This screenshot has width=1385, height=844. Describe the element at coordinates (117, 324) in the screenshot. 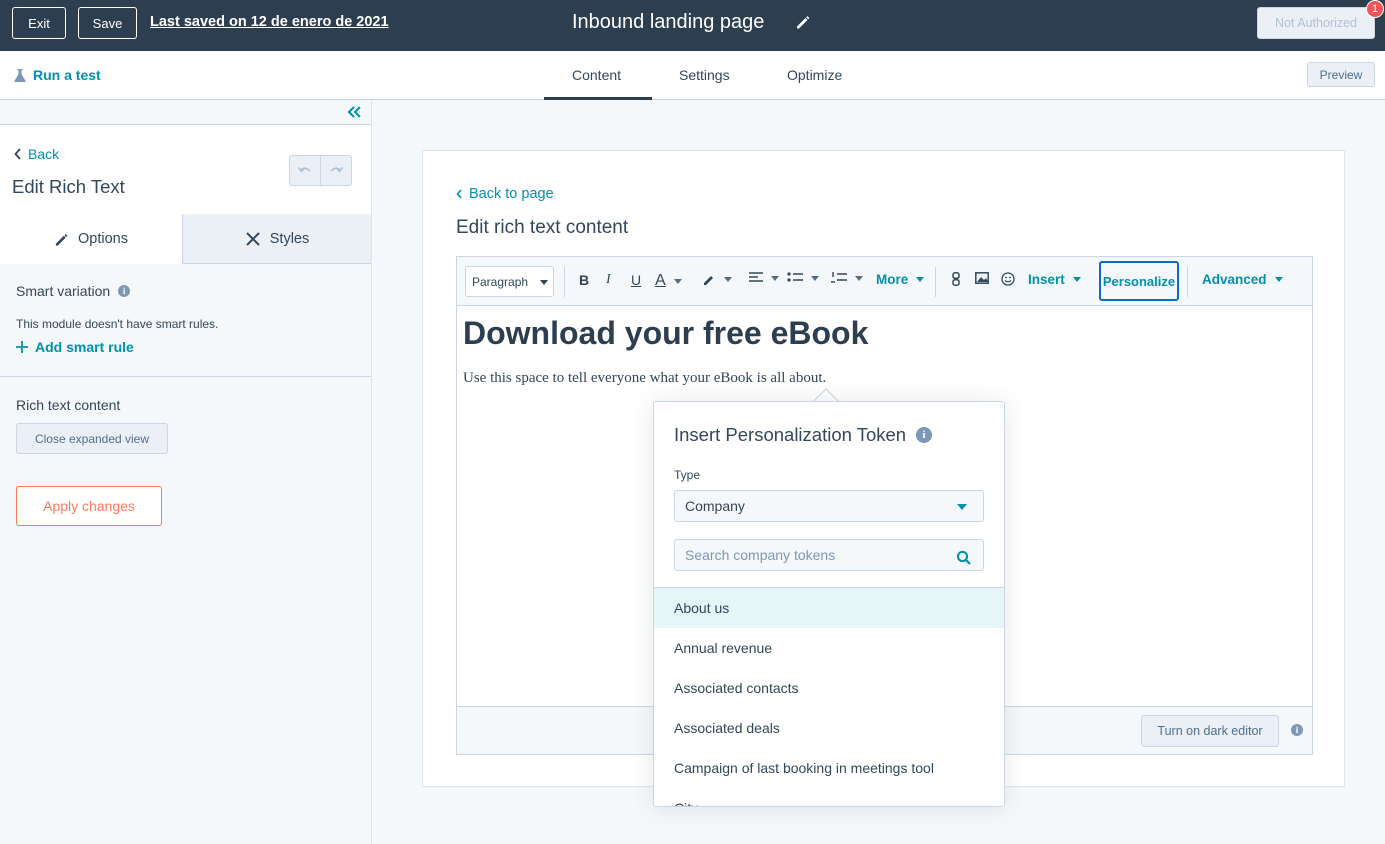

I see `smart-rules-note: This module doesn't have smart rules.` at that location.